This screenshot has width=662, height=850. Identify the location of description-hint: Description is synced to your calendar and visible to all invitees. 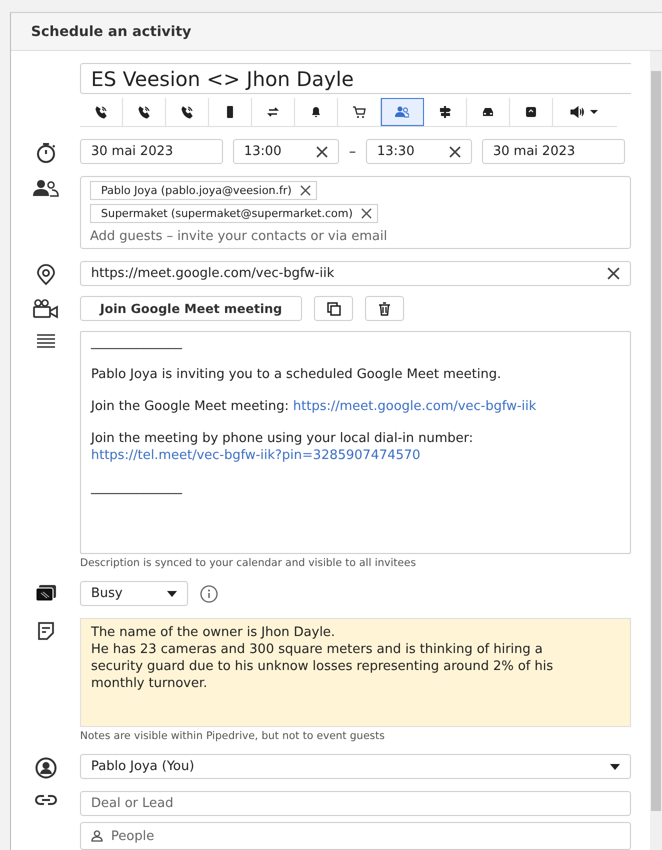
(248, 563).